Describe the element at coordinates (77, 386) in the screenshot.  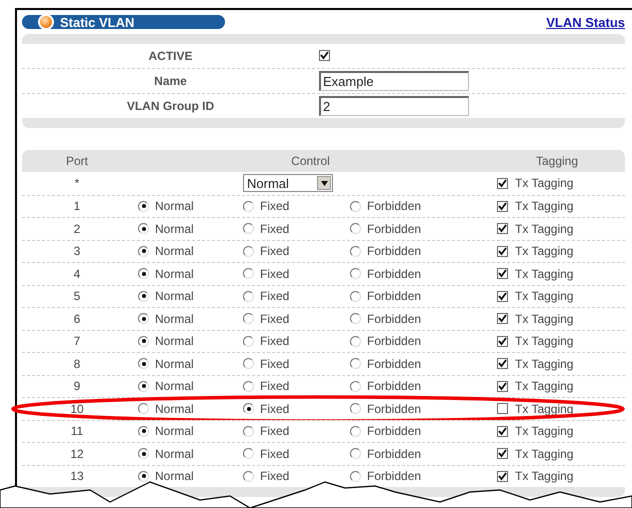
I see `port-cell-text: 9` at that location.